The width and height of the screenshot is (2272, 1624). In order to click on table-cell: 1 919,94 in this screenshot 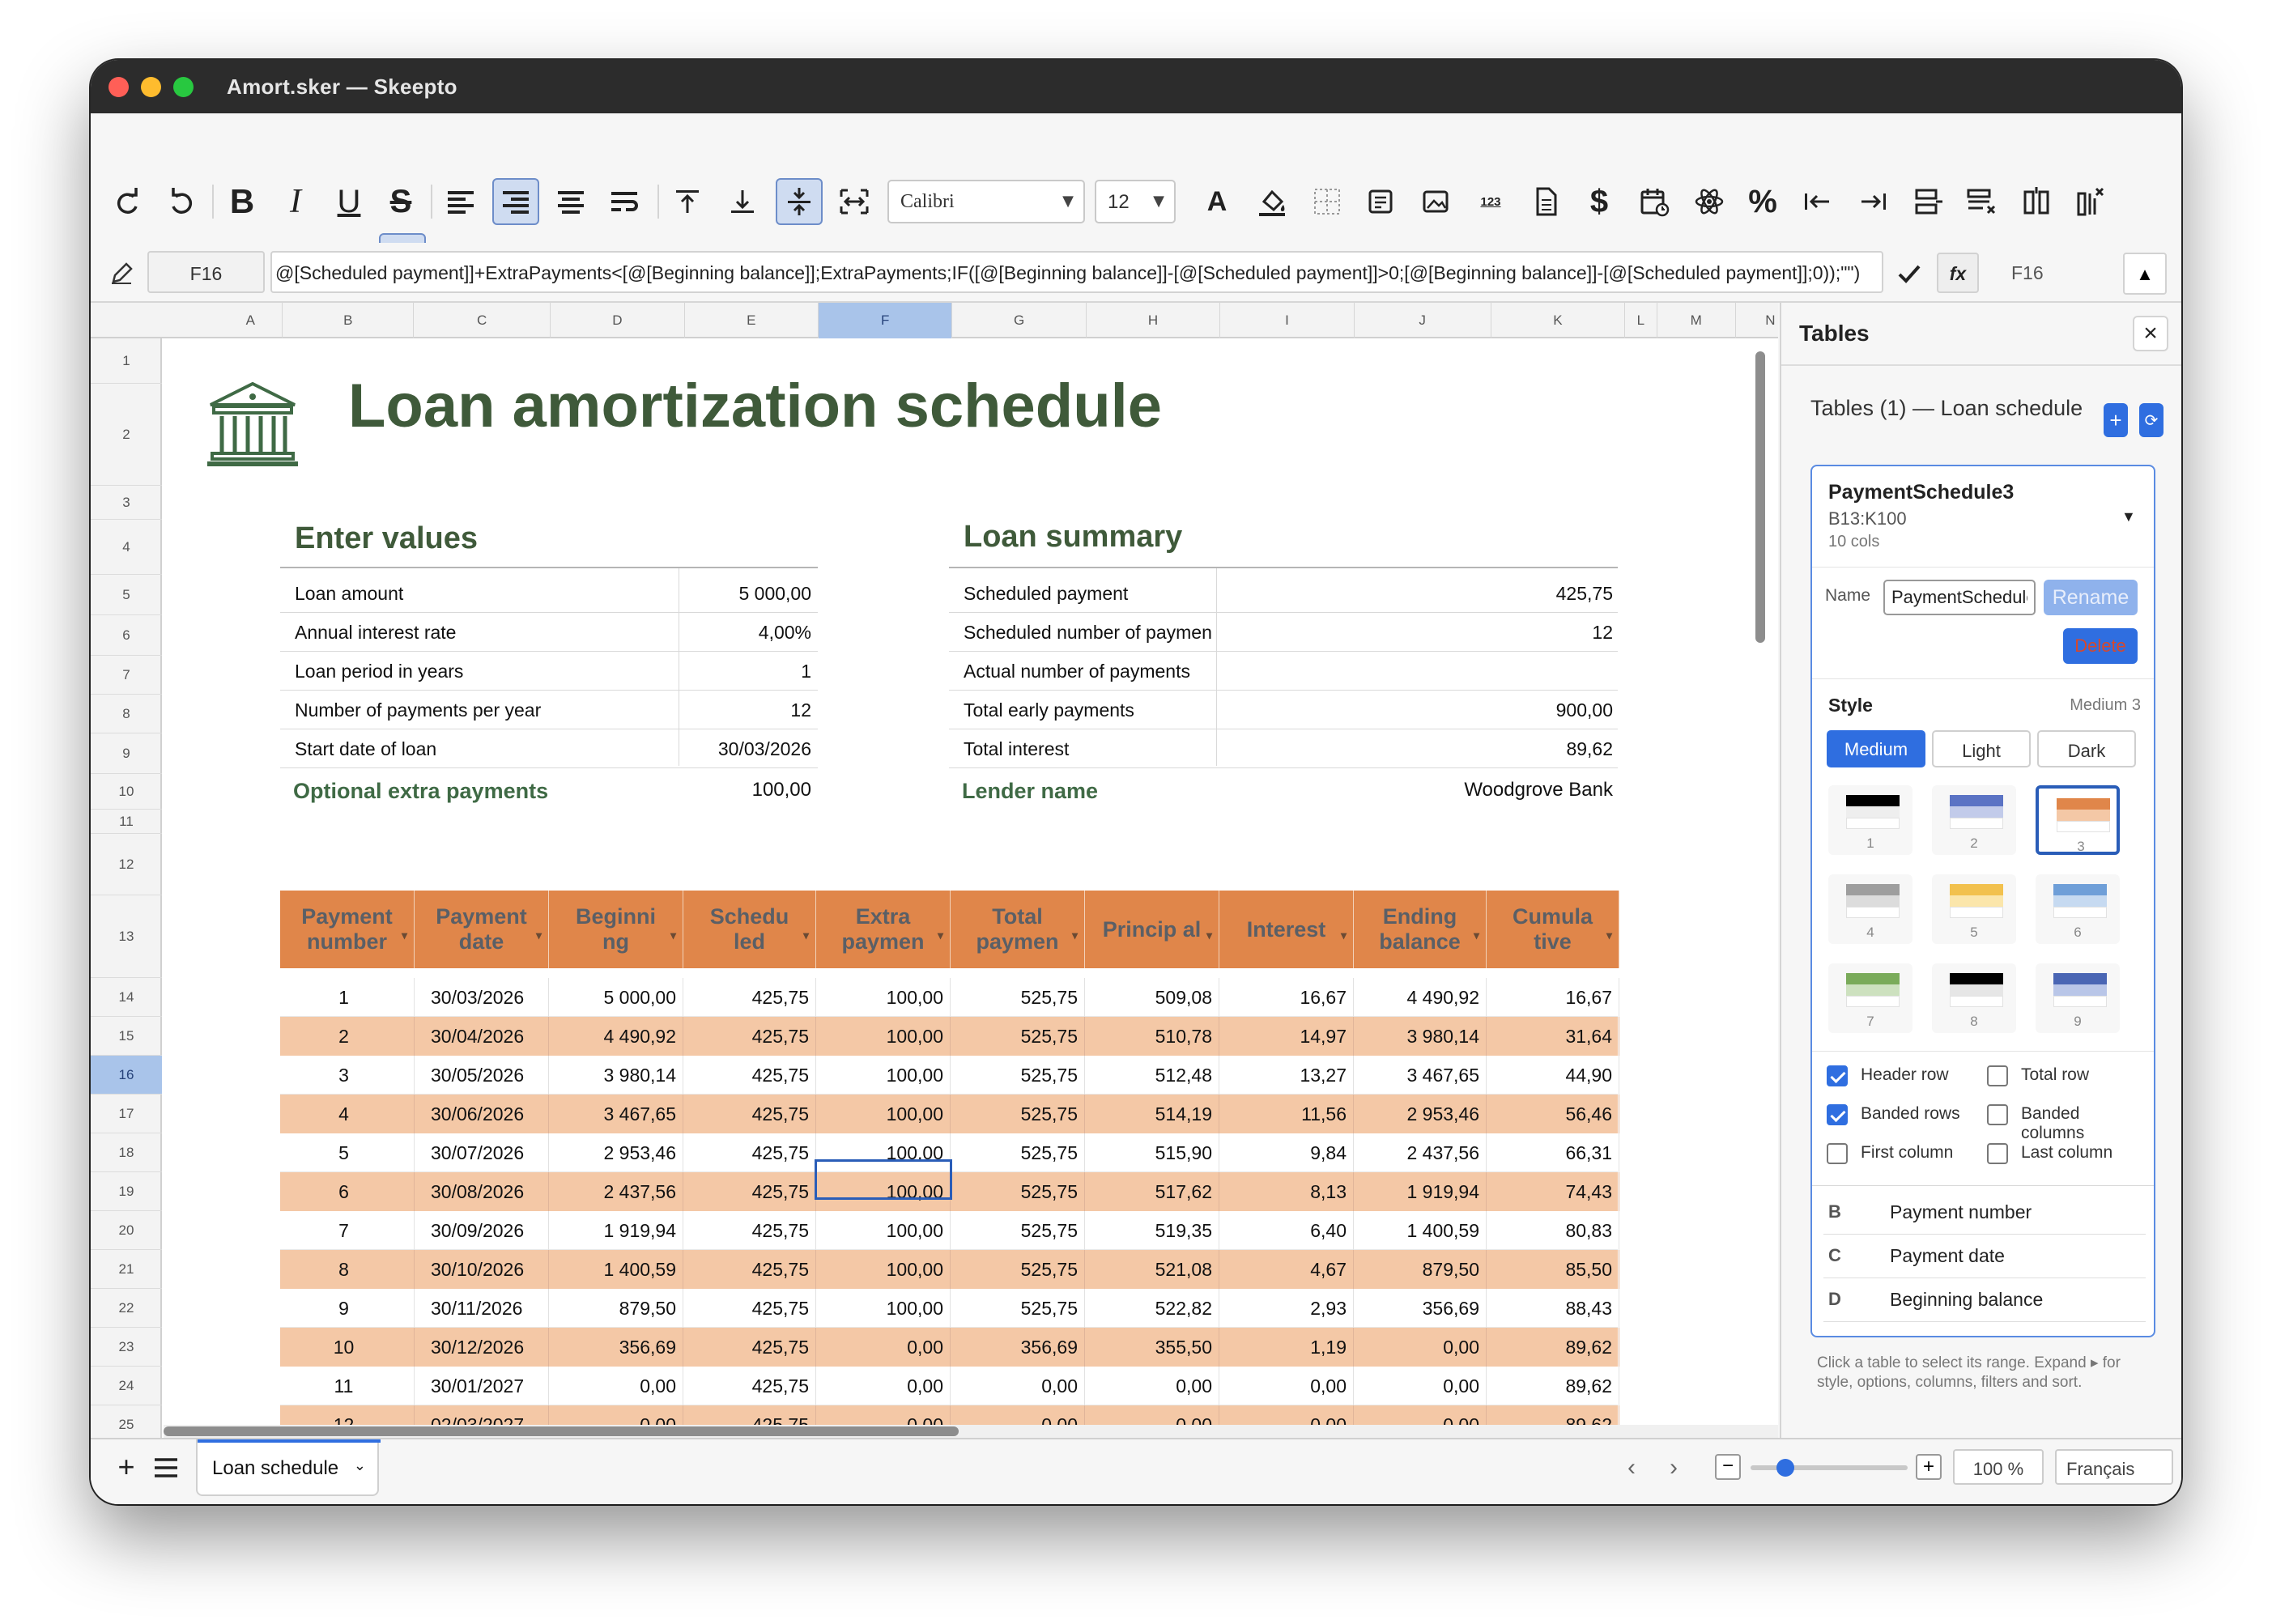, I will do `click(1421, 1191)`.